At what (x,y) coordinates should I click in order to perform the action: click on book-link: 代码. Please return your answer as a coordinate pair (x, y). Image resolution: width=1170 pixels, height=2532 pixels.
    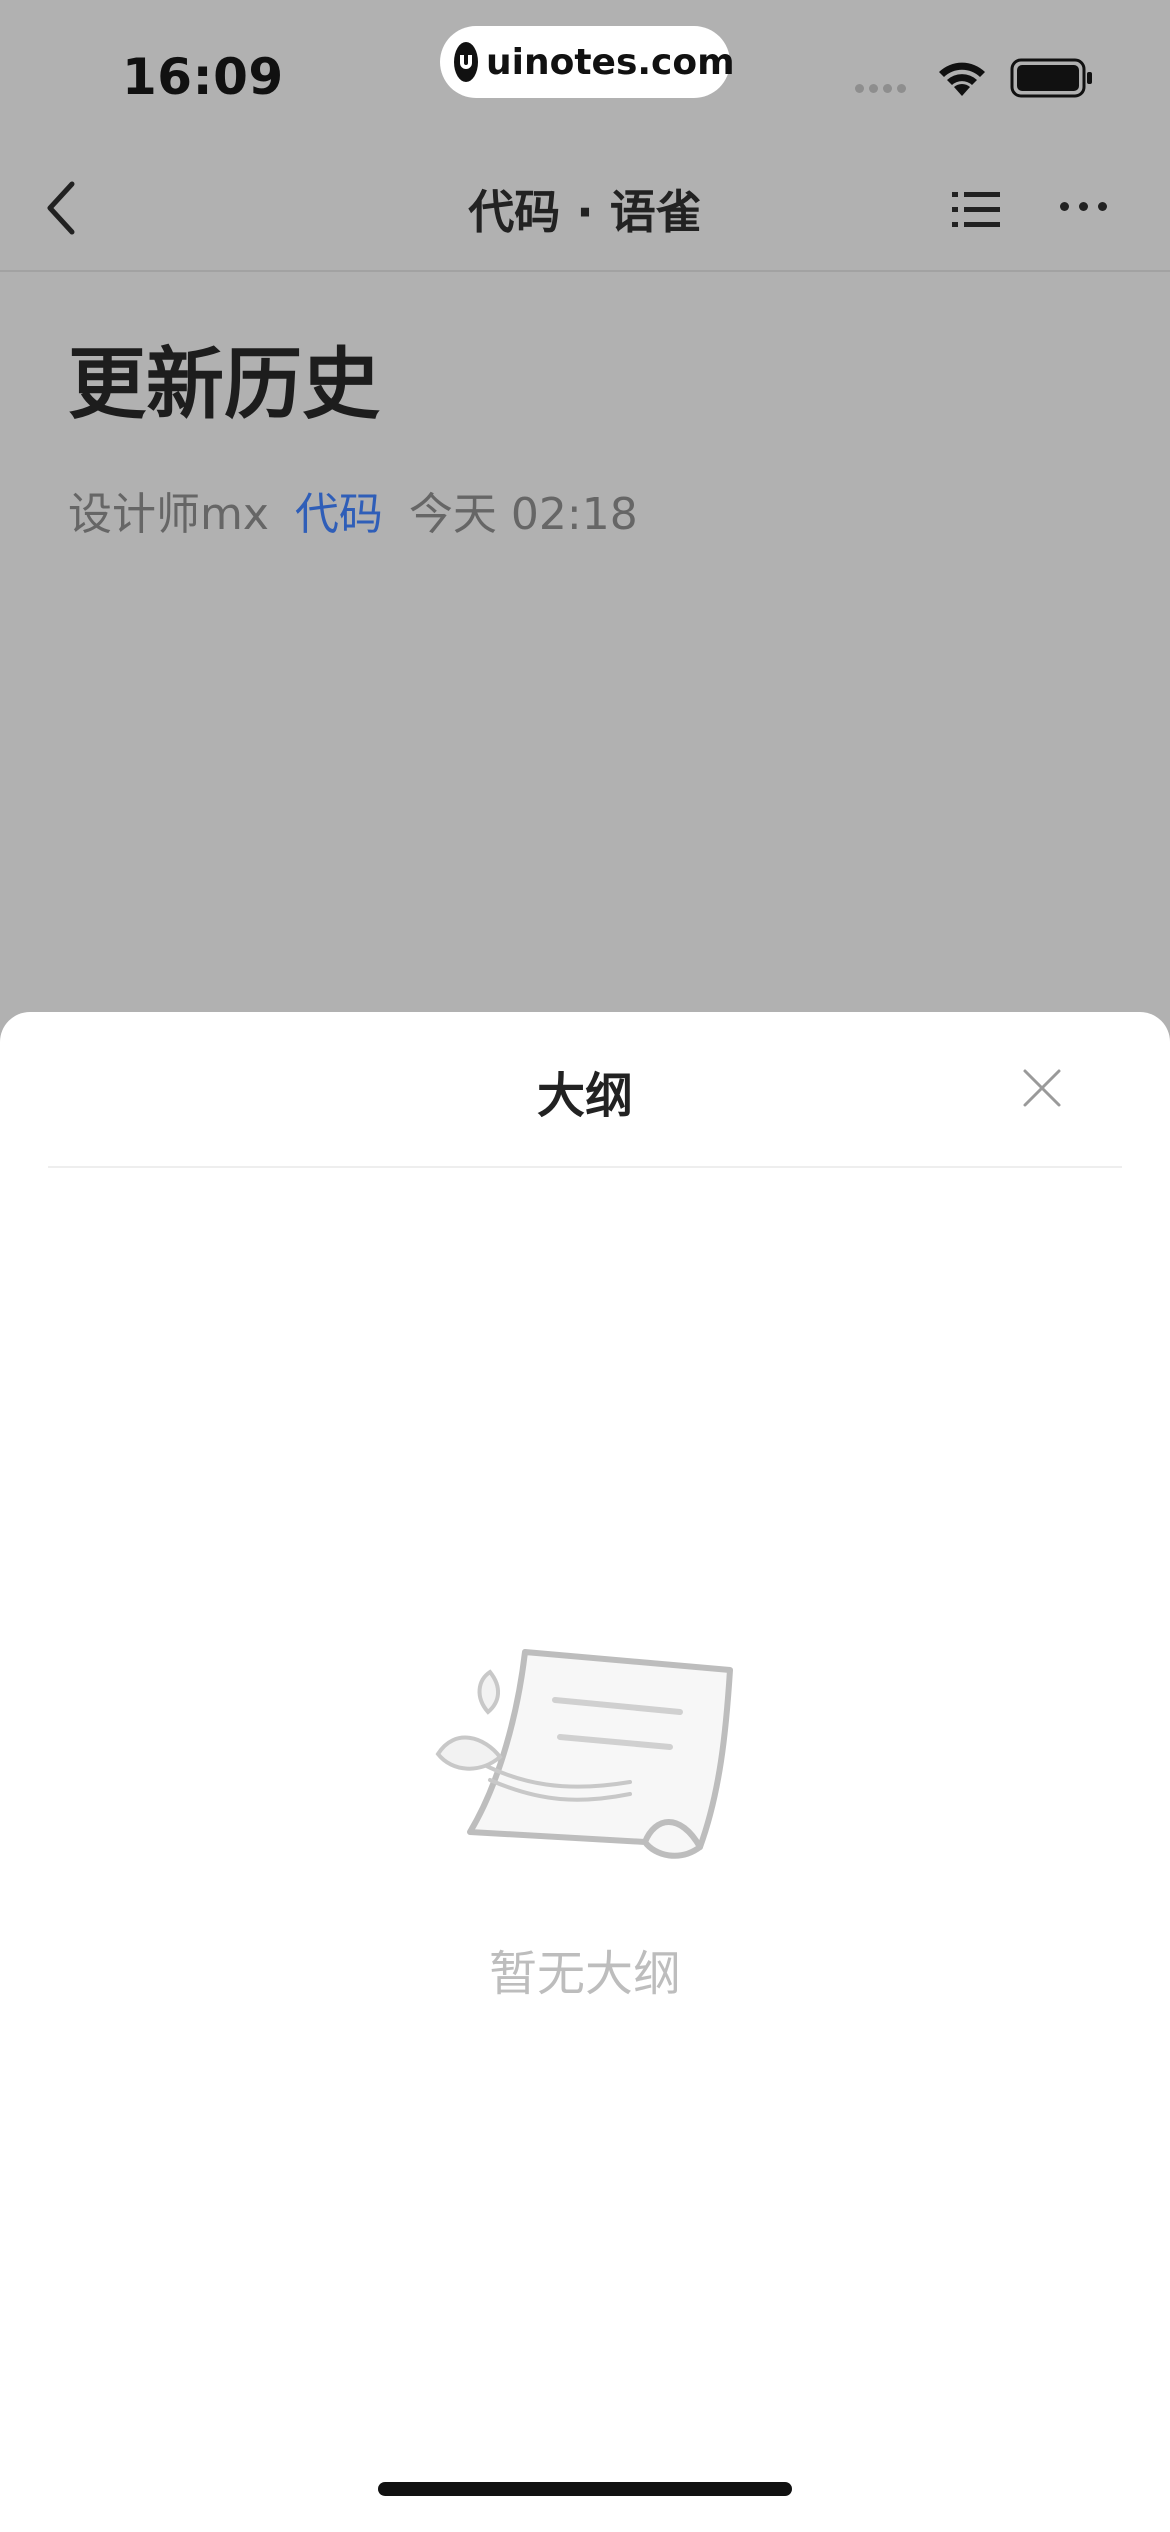
    Looking at the image, I should click on (339, 510).